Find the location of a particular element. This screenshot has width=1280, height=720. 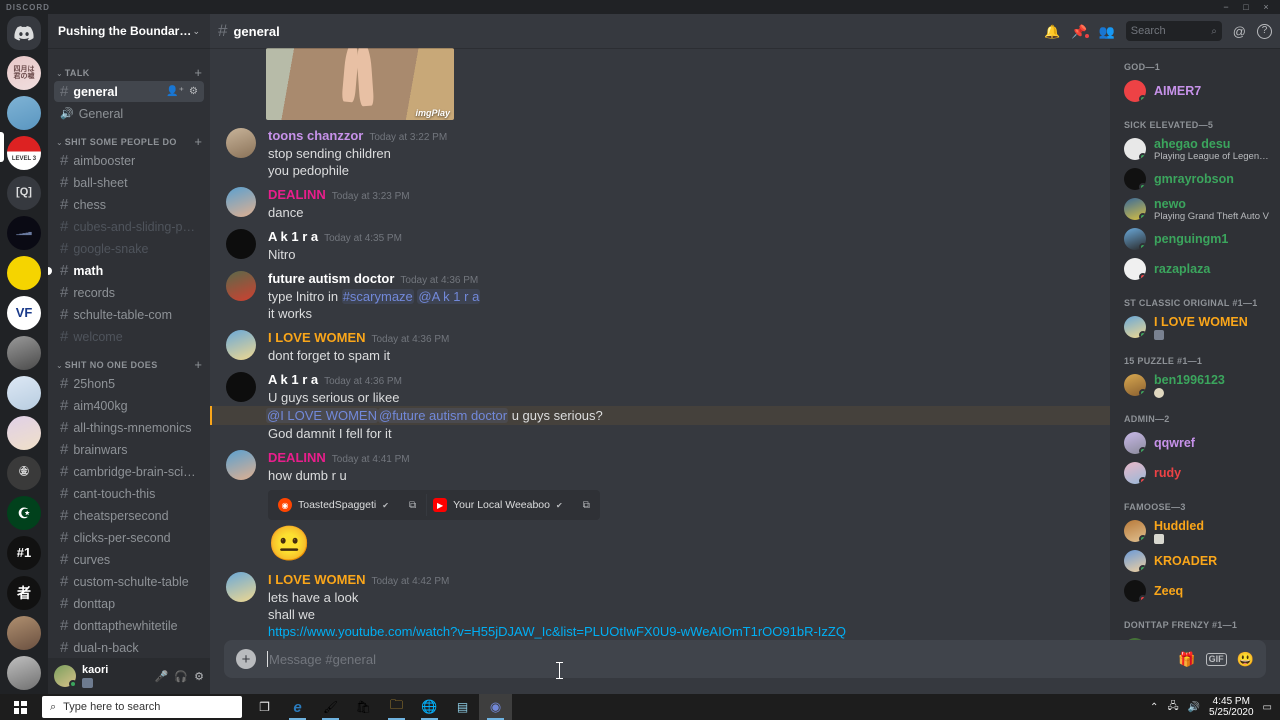

guild-icon-anime-pink: 四月は 君の嘘 is located at coordinates (24, 73).